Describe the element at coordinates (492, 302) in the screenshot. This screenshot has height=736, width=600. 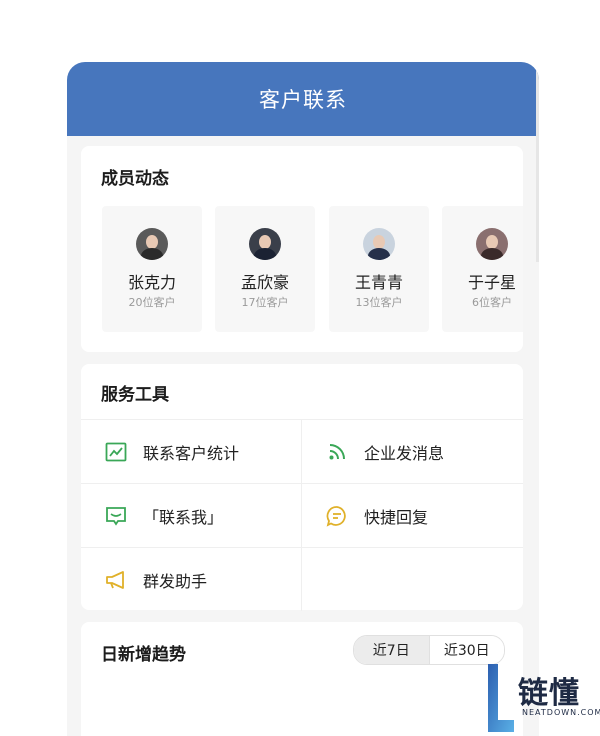
I see `member-customer-count: 6位客户` at that location.